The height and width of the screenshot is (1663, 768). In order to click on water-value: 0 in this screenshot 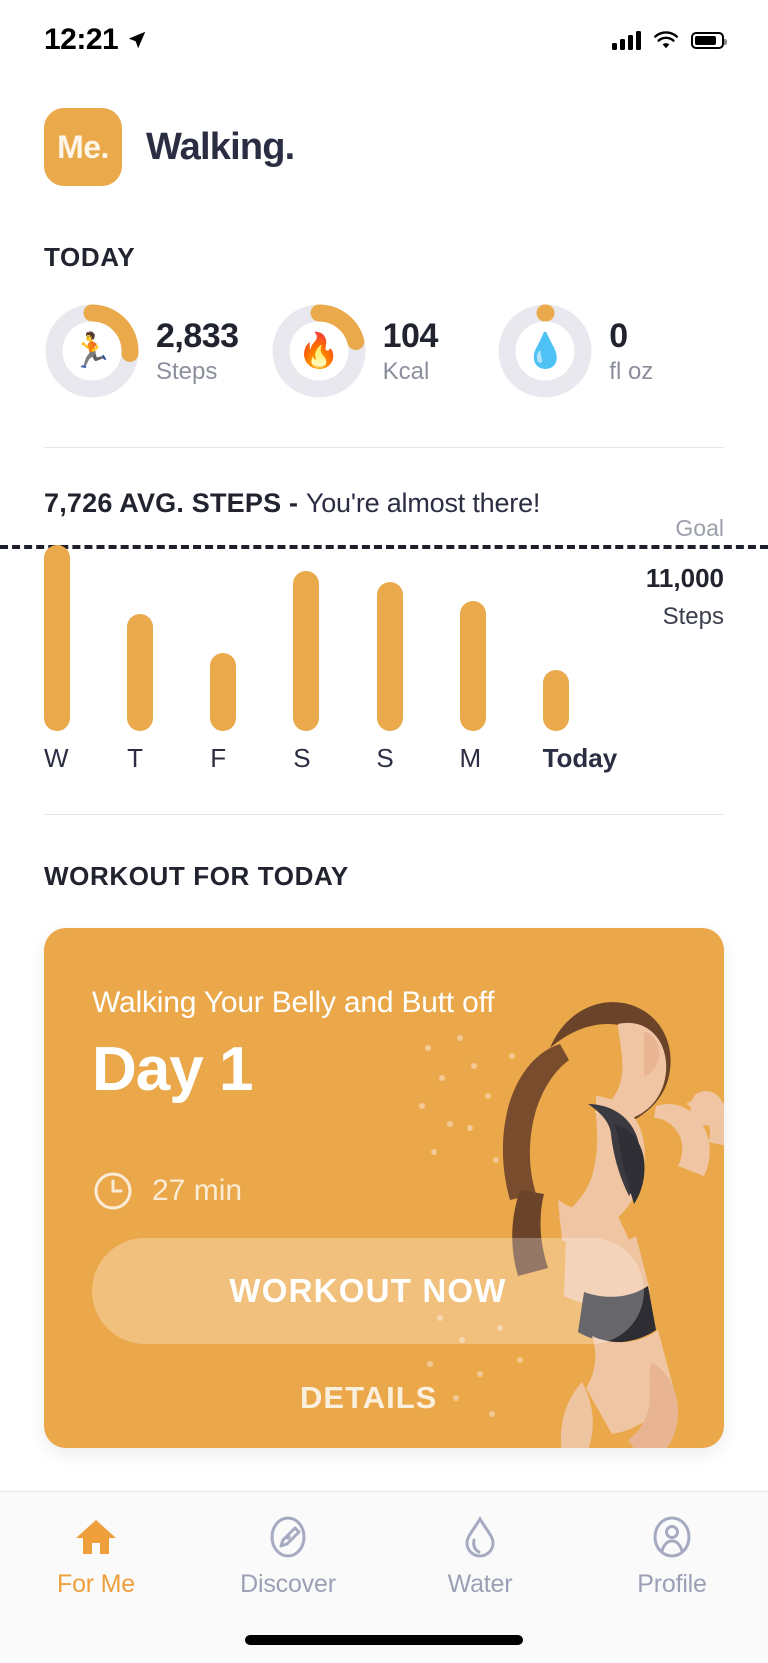, I will do `click(618, 335)`.